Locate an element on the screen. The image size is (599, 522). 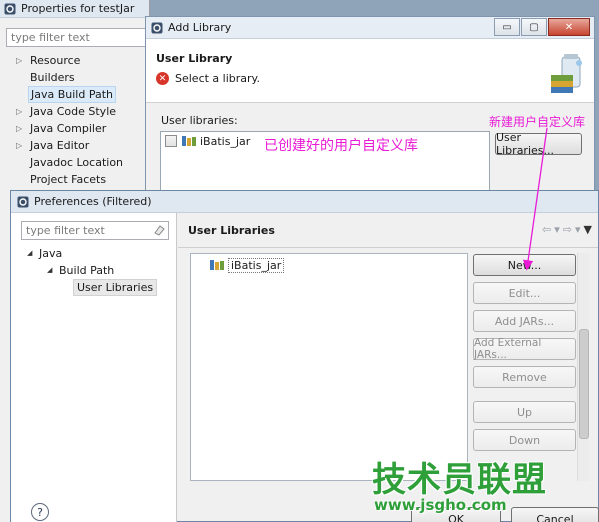
properties-title: Properties for testJar is located at coordinates (78, 8).